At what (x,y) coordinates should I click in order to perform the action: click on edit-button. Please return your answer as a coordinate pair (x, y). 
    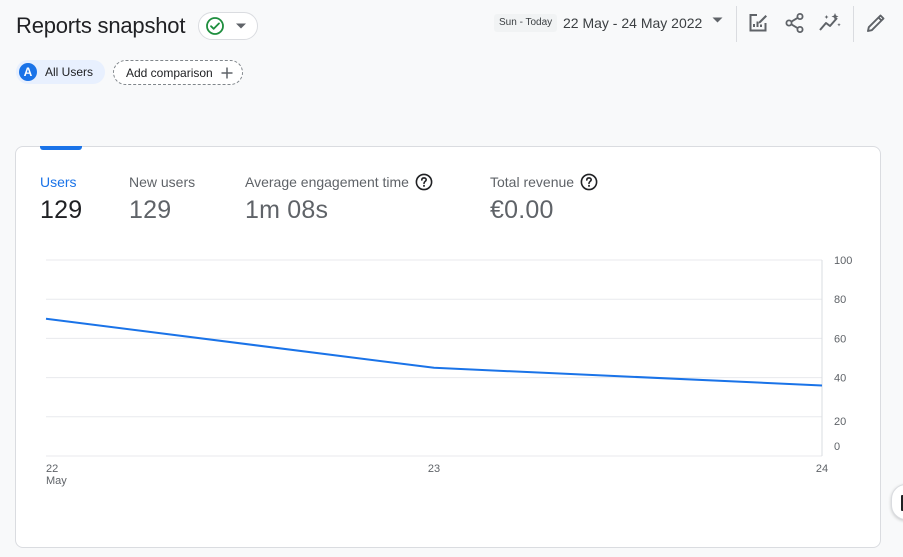
    Looking at the image, I should click on (876, 23).